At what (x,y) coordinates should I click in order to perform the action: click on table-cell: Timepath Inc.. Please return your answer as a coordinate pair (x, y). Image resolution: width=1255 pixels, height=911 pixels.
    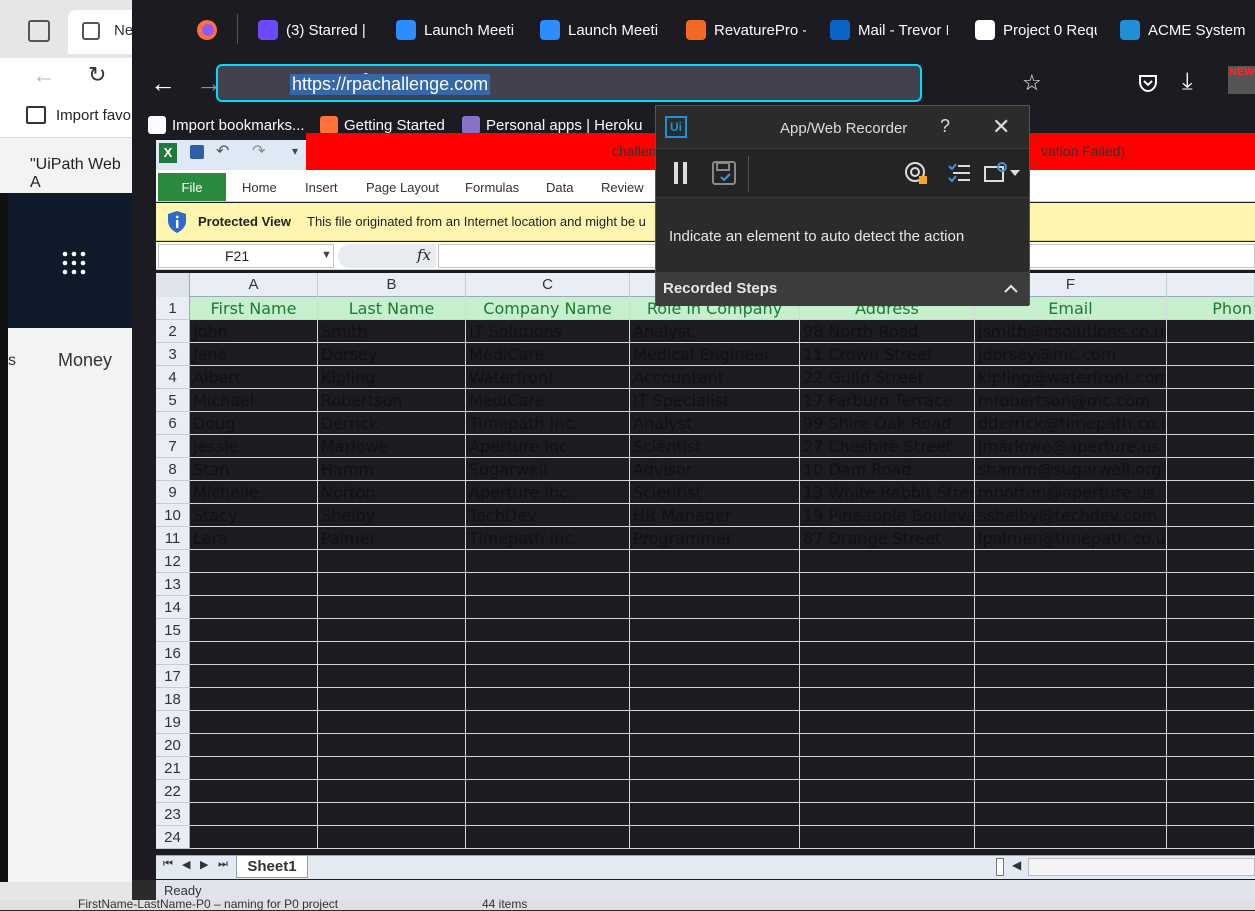
    Looking at the image, I should click on (548, 538).